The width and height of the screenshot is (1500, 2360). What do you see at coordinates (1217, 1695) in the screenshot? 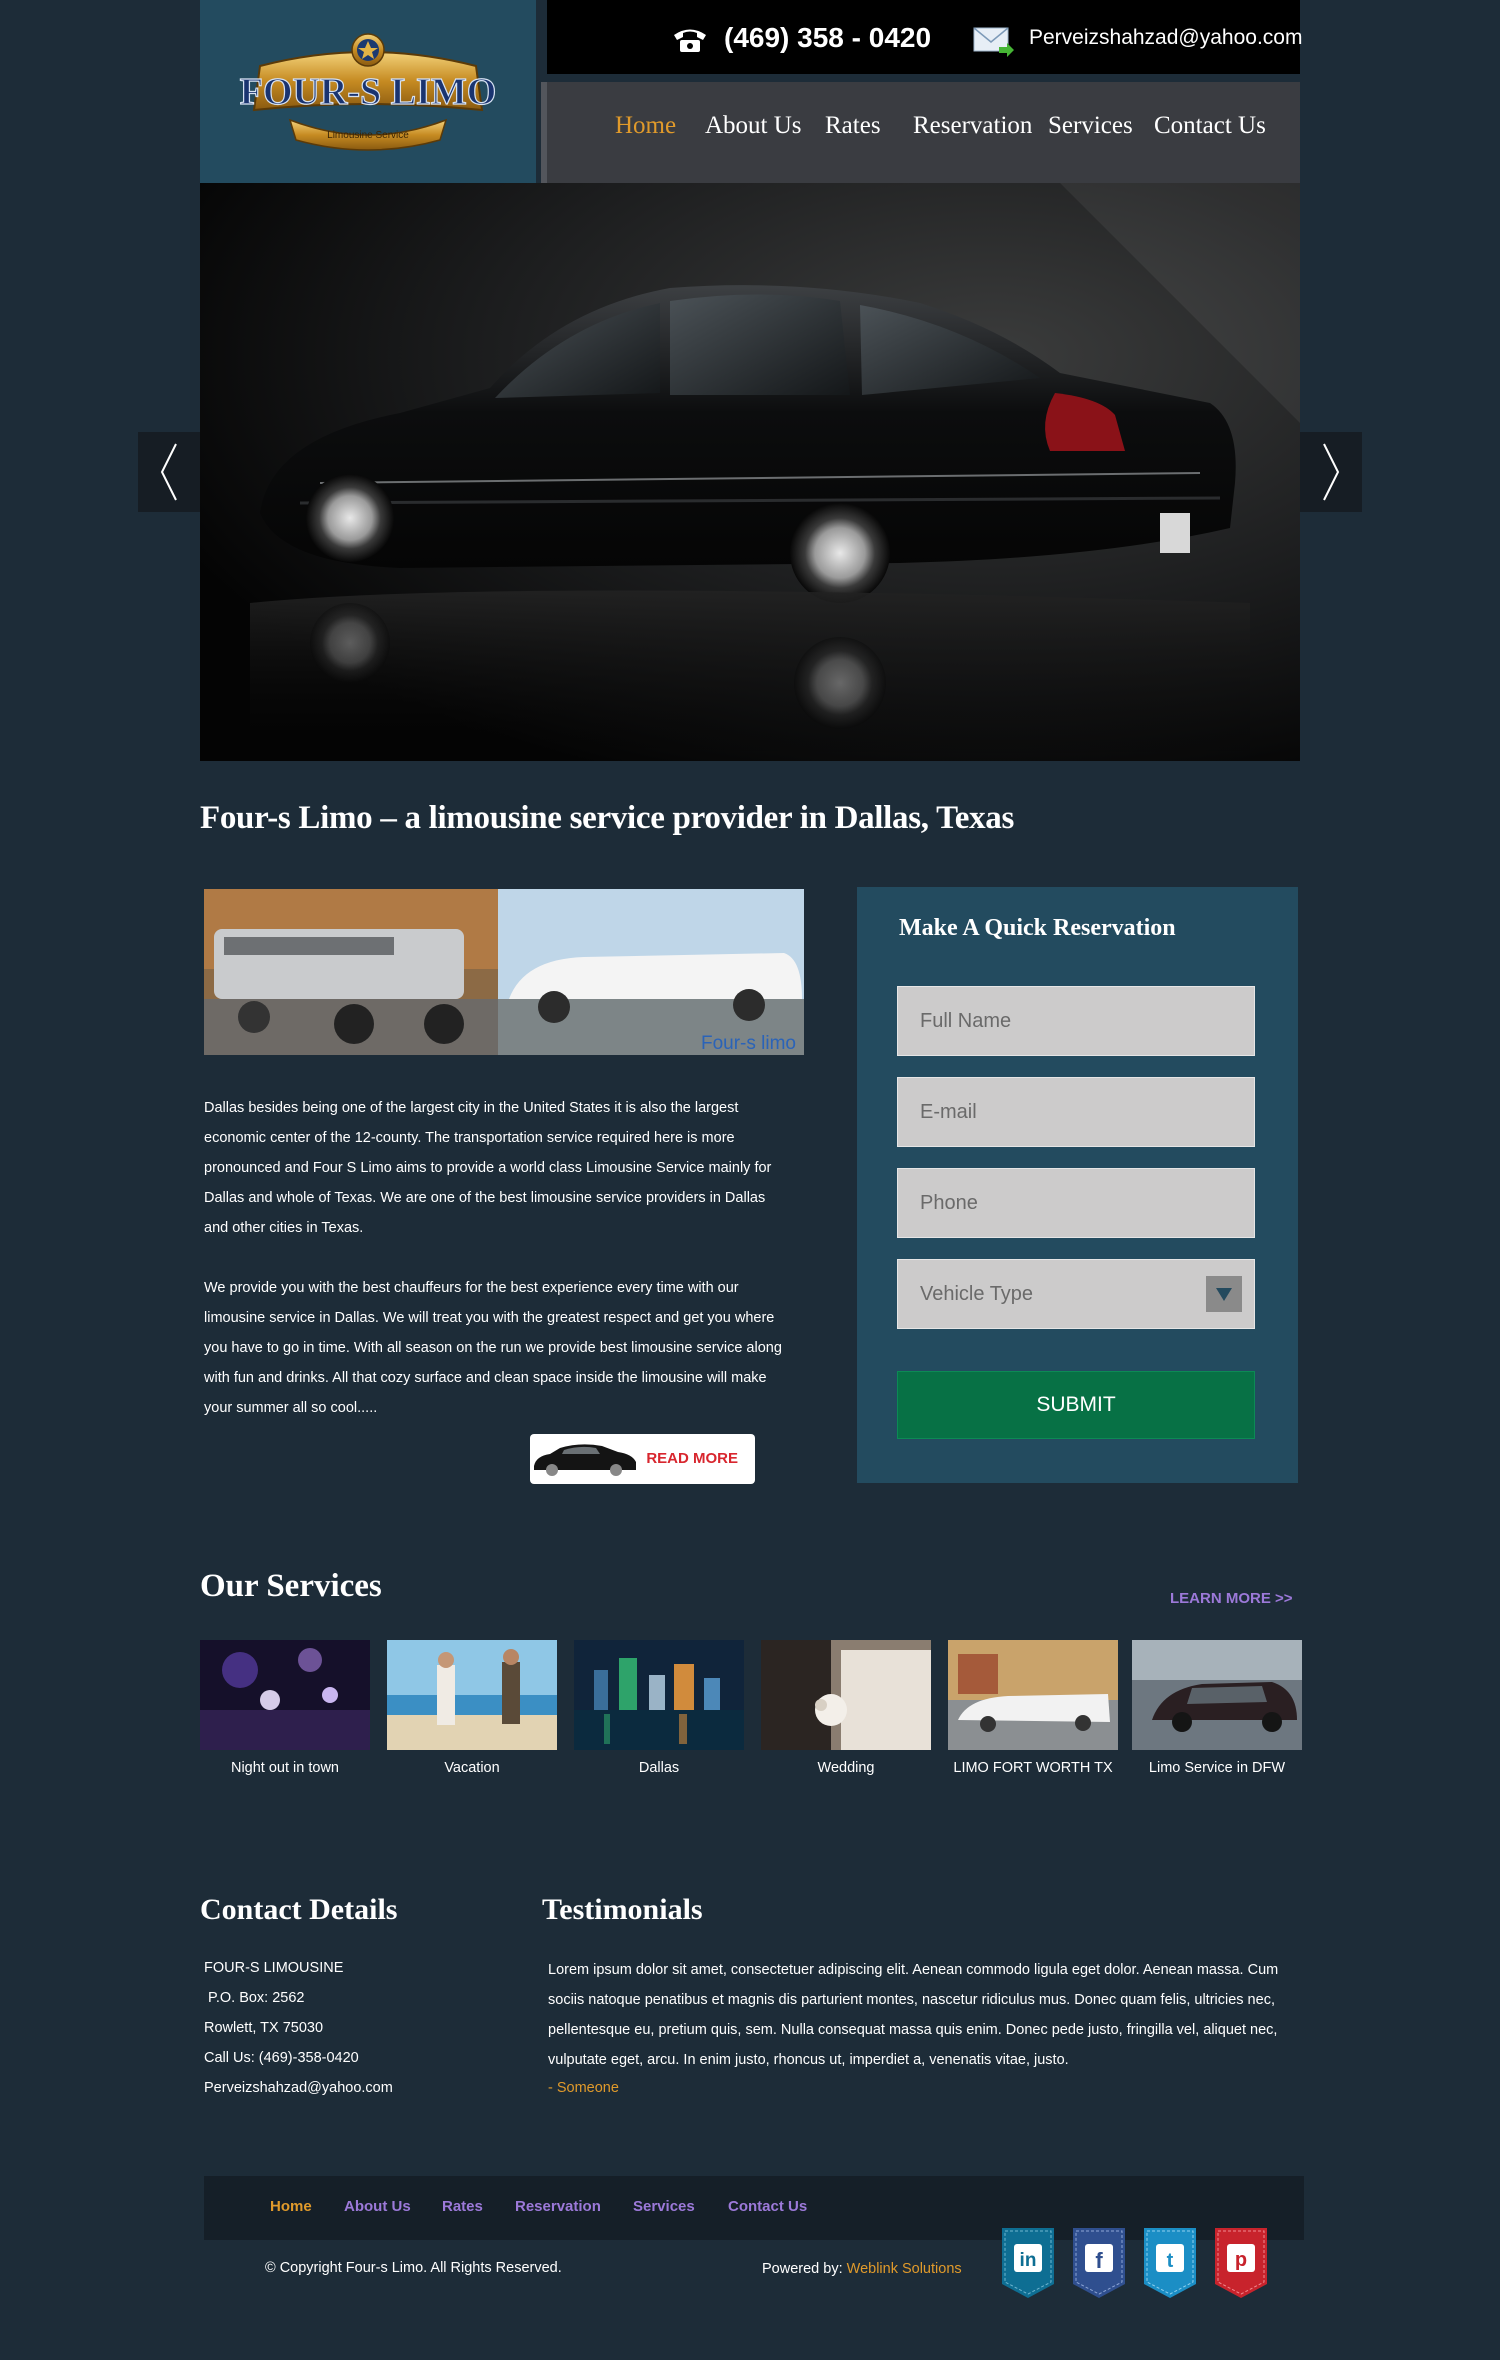
I see `limo-dfw-image` at bounding box center [1217, 1695].